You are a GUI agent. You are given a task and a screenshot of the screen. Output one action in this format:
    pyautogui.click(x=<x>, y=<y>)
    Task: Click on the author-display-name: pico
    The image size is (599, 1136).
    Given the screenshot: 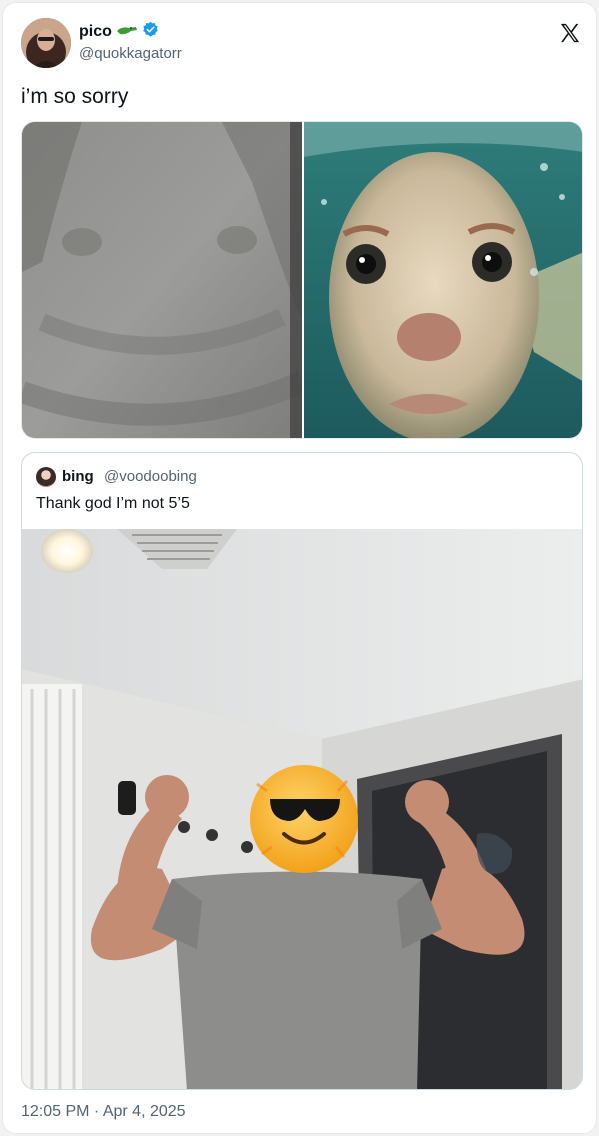 What is the action you would take?
    pyautogui.click(x=95, y=32)
    